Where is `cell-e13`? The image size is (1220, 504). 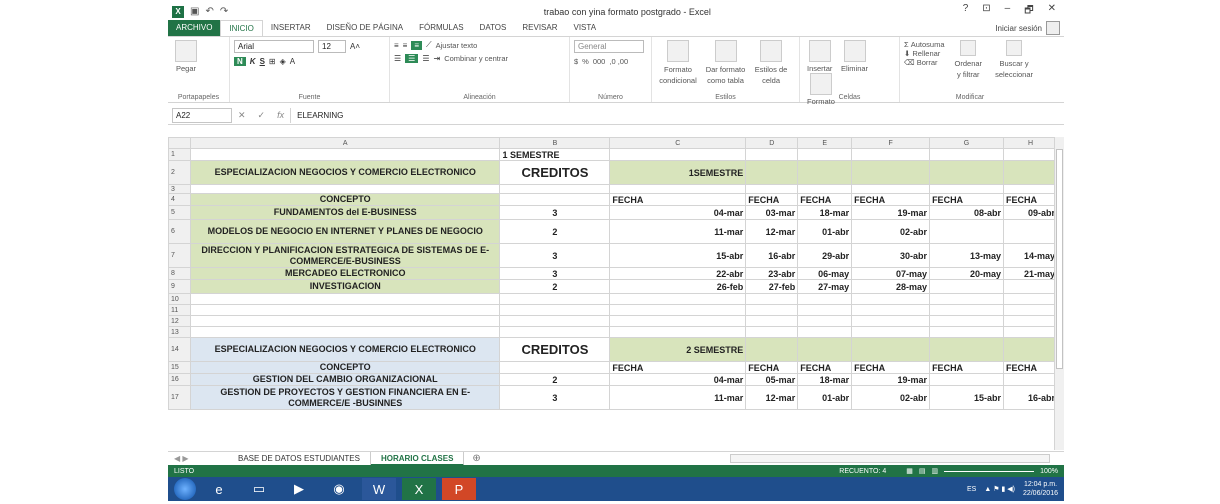
cell-e13 is located at coordinates (825, 332).